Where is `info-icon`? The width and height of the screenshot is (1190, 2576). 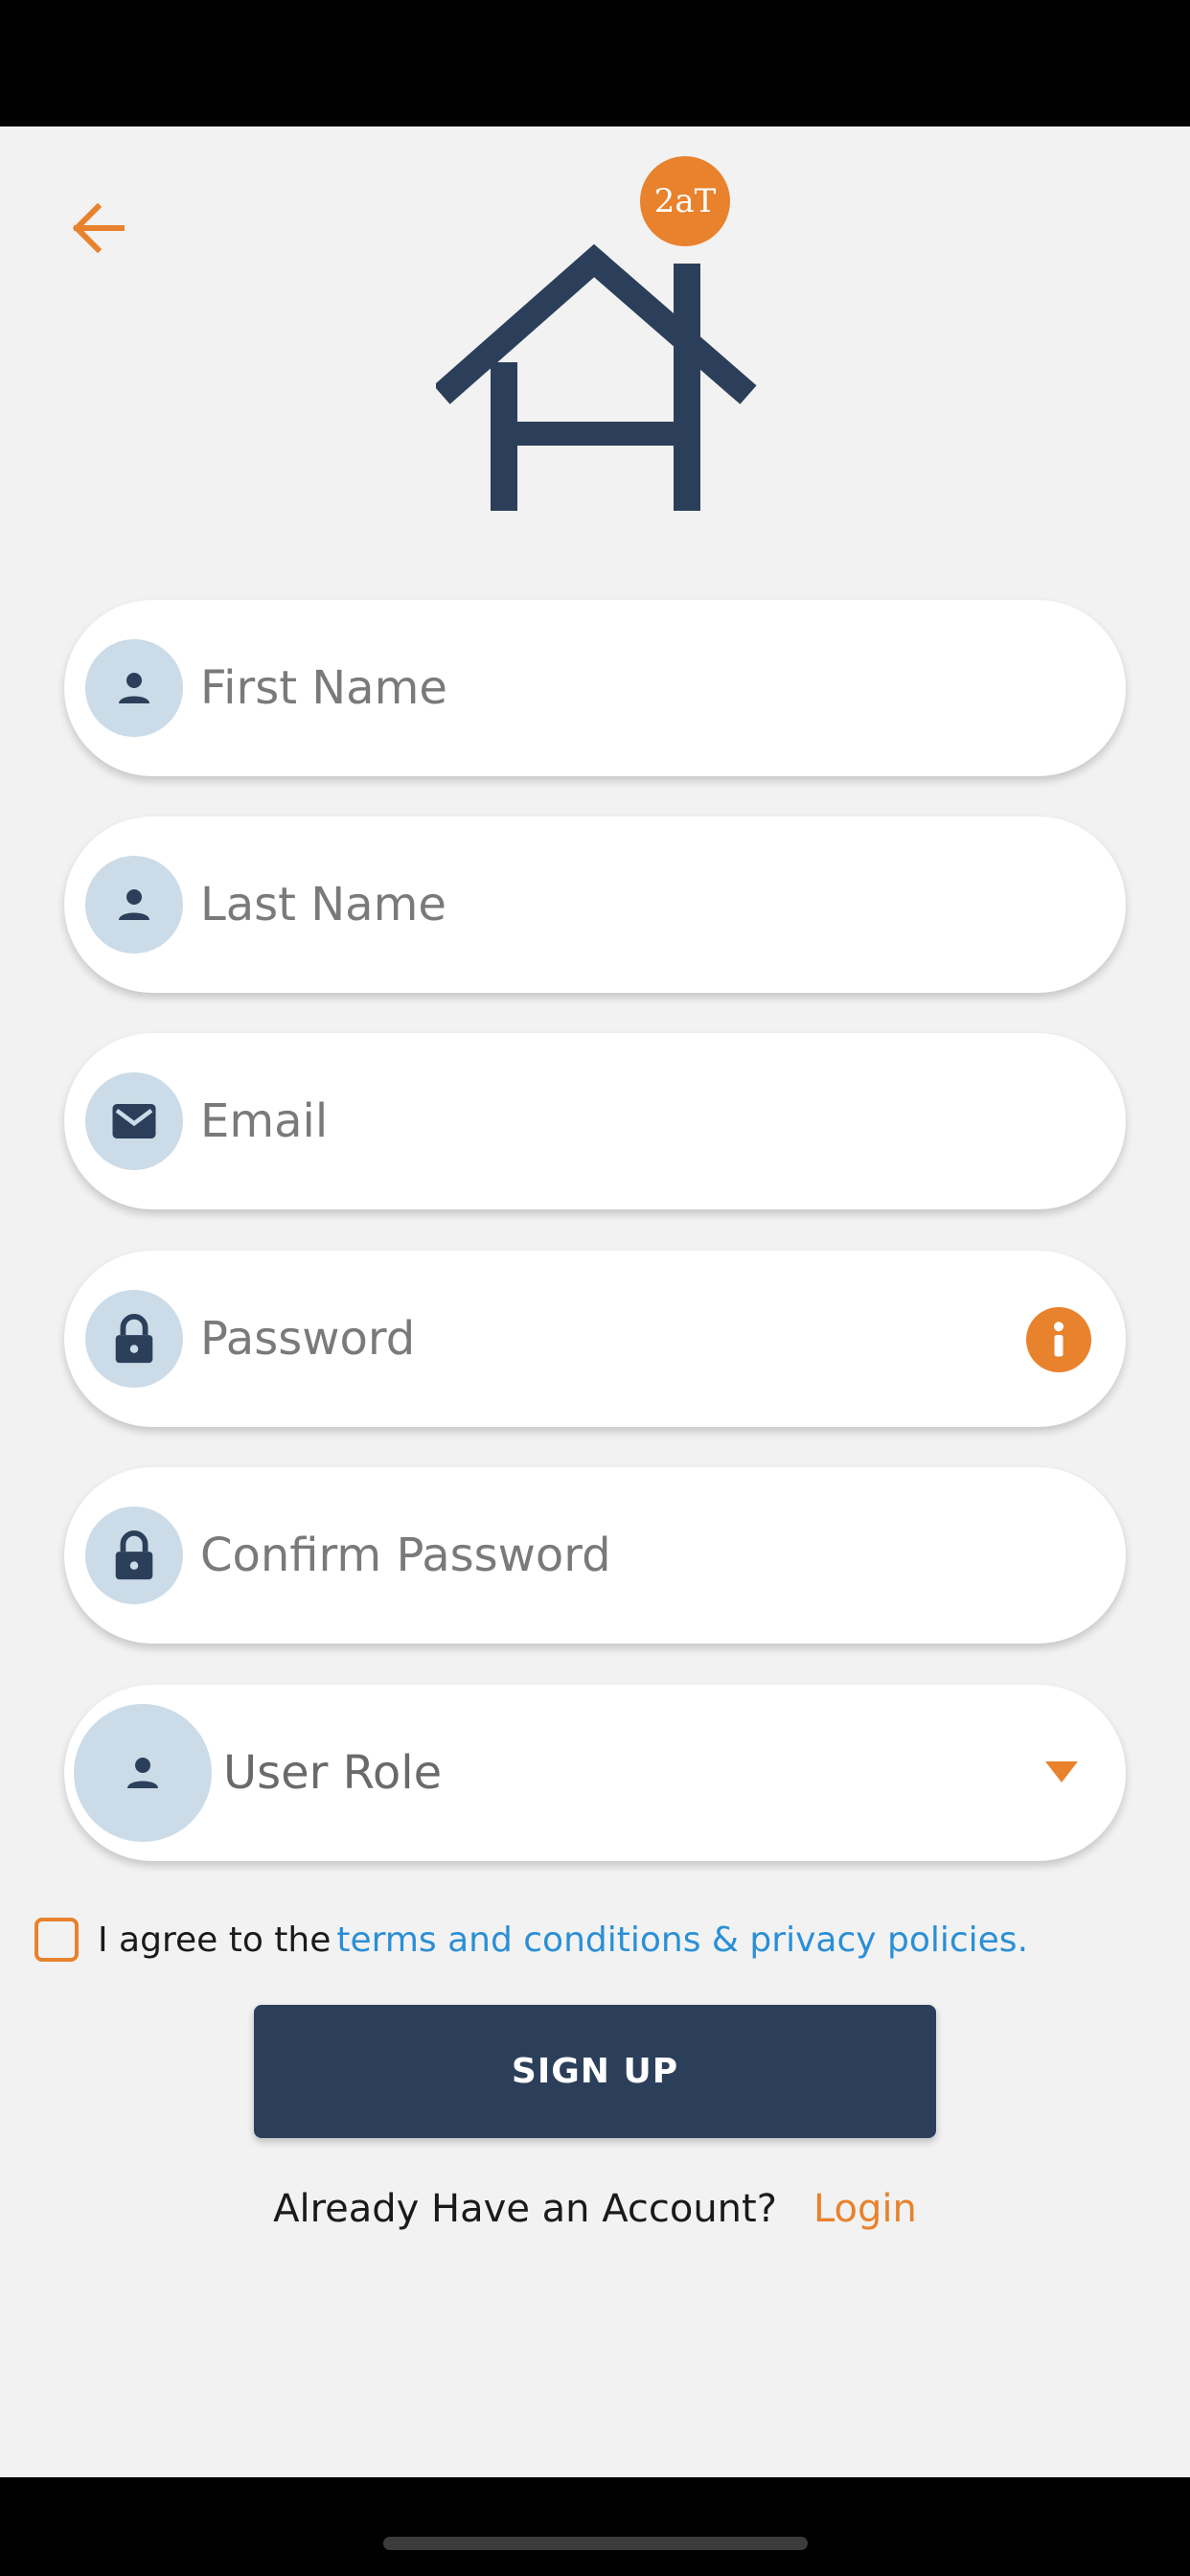 info-icon is located at coordinates (1059, 1339).